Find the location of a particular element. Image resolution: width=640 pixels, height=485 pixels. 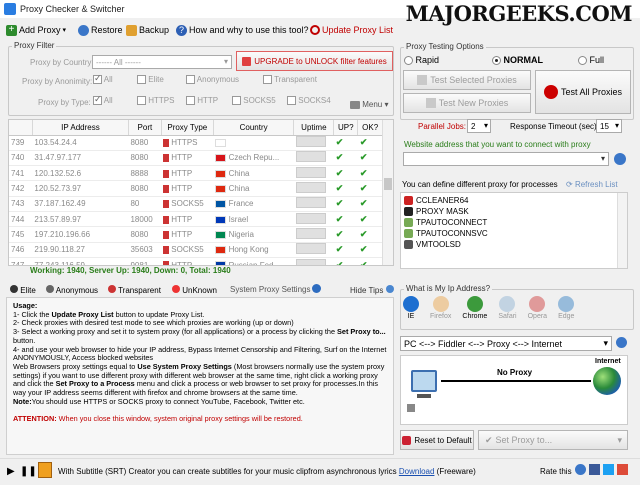

download-link: Download is located at coordinates (417, 471).